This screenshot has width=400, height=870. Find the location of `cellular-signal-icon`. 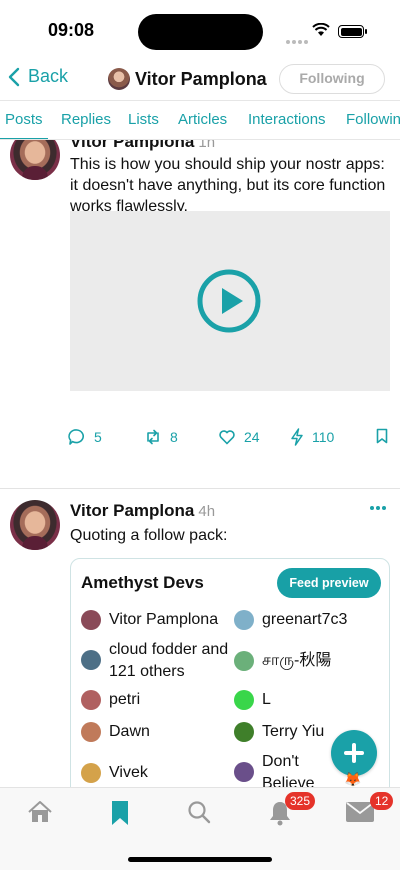

cellular-signal-icon is located at coordinates (298, 40).